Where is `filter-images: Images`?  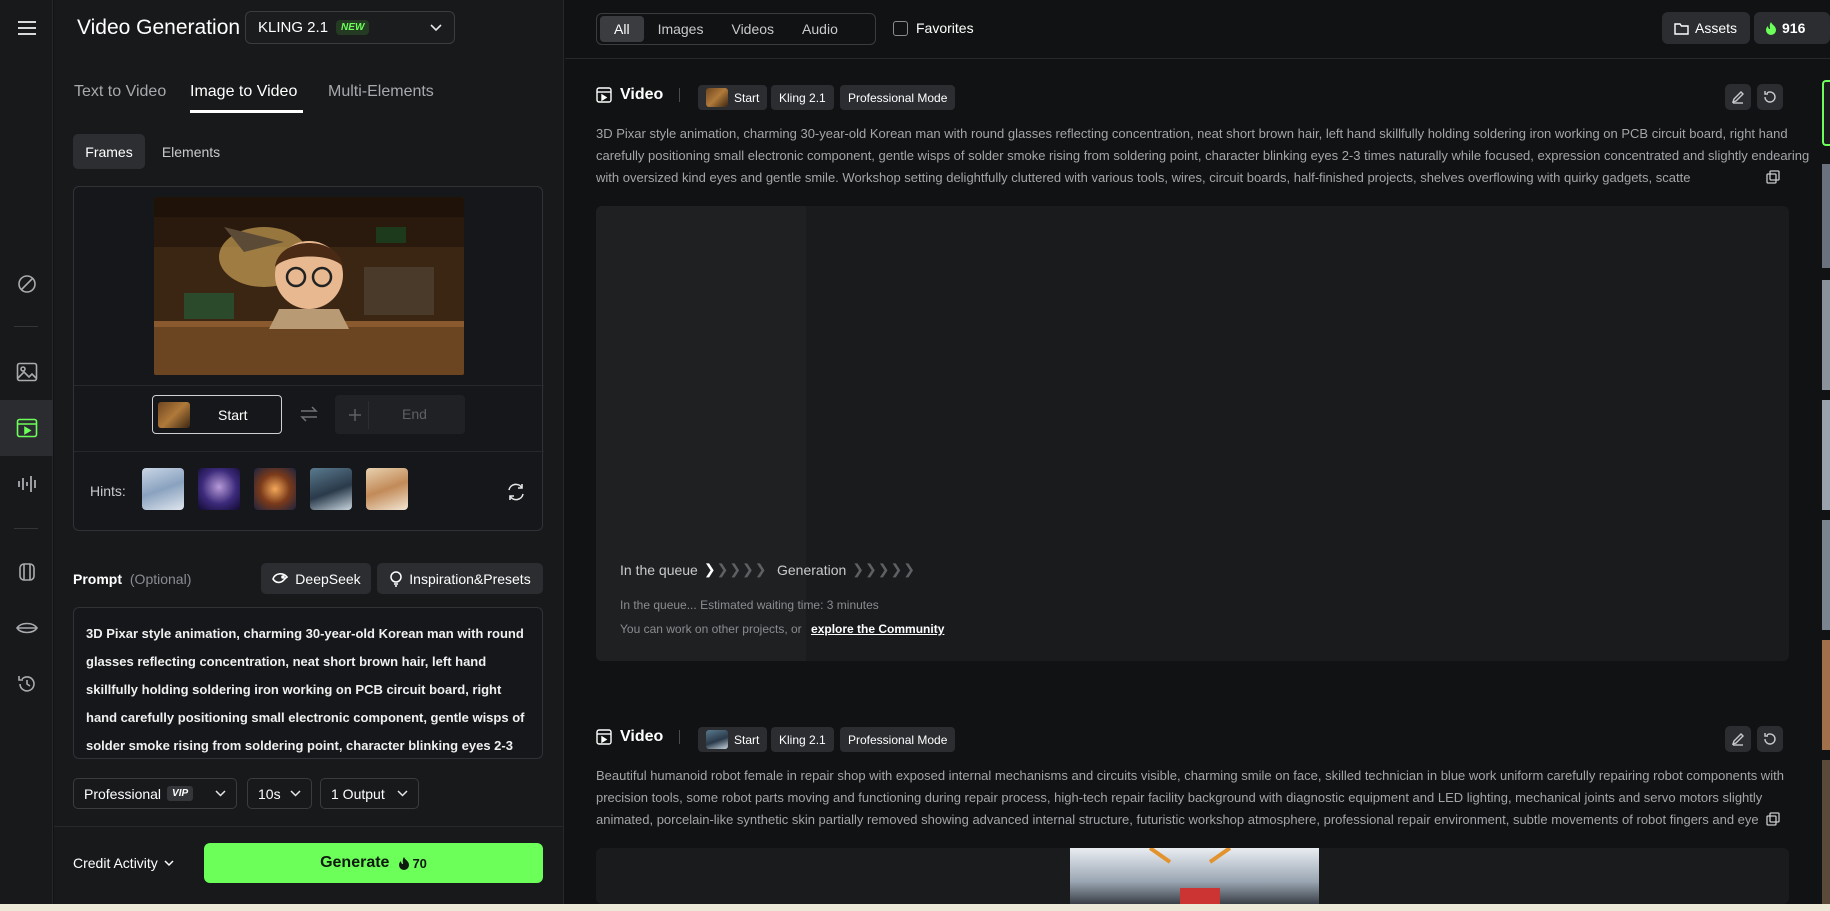 filter-images: Images is located at coordinates (681, 29).